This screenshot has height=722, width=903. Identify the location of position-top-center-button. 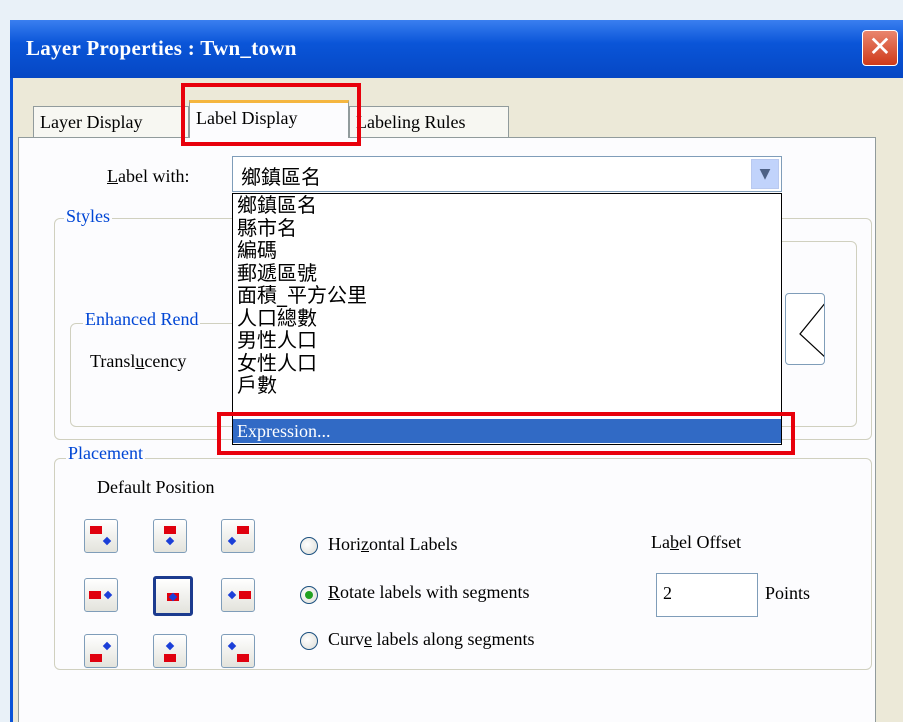
(170, 536).